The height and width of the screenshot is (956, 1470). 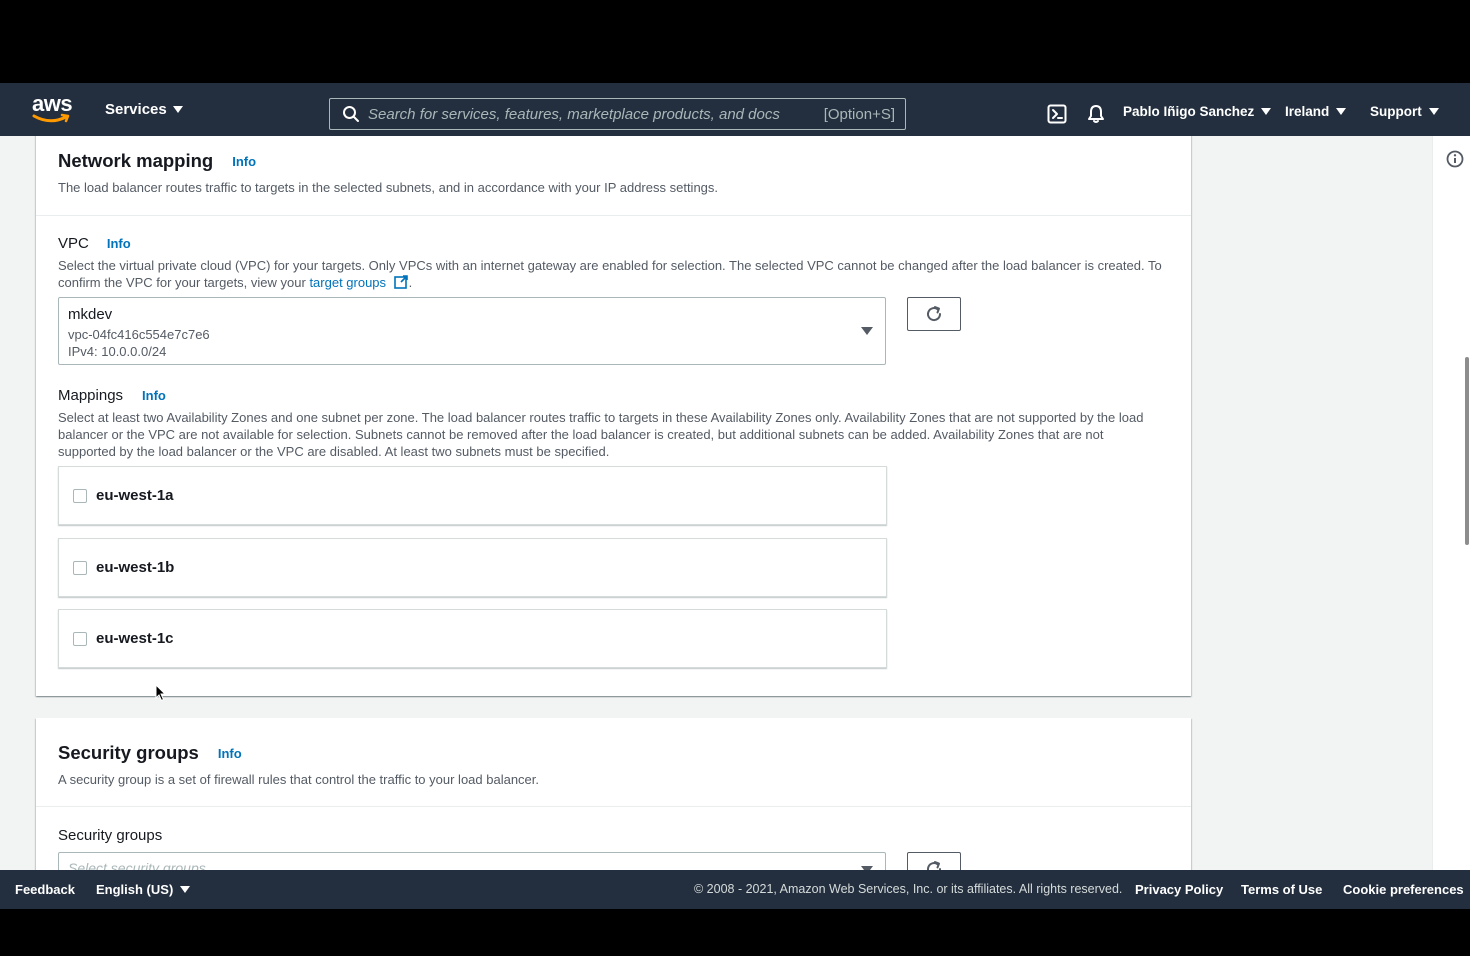 What do you see at coordinates (135, 889) in the screenshot?
I see `language-label: English (US)` at bounding box center [135, 889].